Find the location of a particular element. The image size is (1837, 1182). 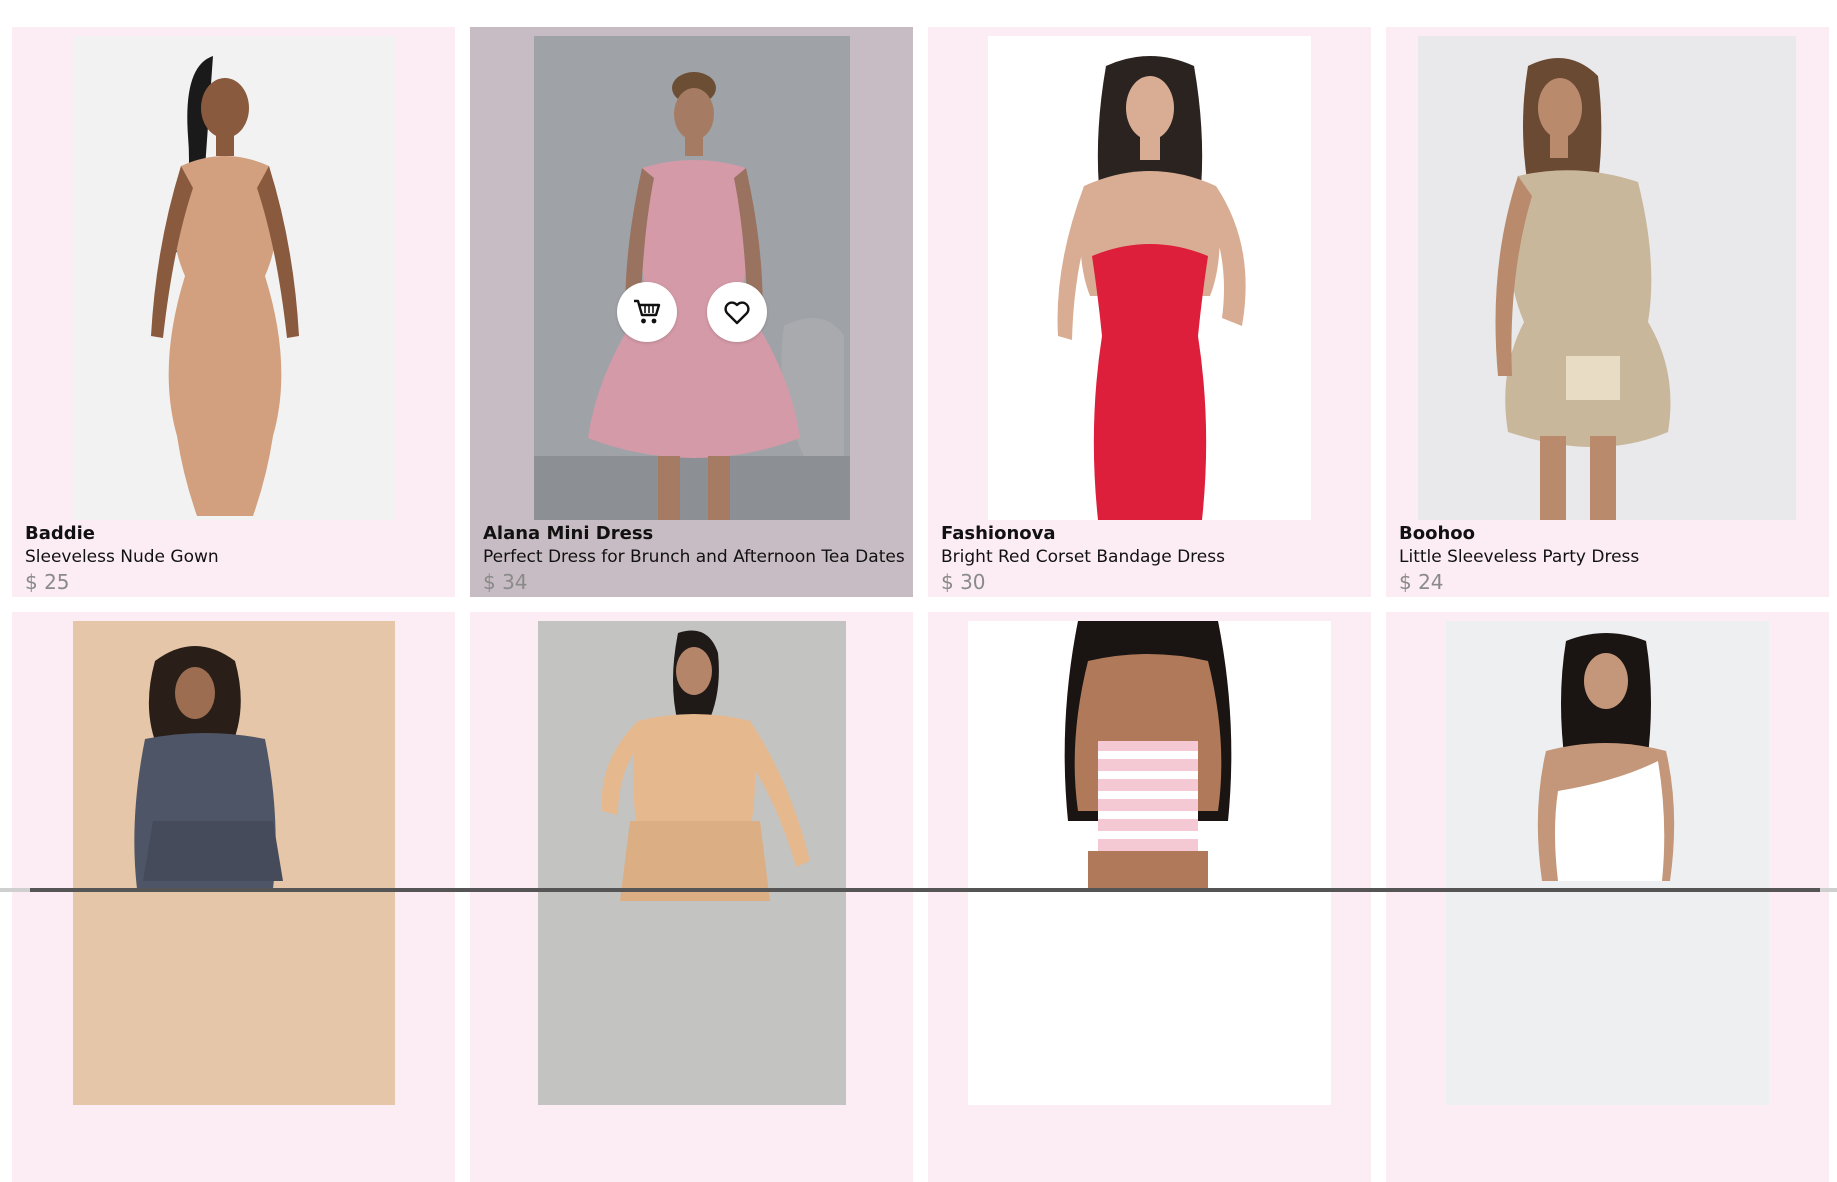

product-brand: Boohoo is located at coordinates (1609, 534).